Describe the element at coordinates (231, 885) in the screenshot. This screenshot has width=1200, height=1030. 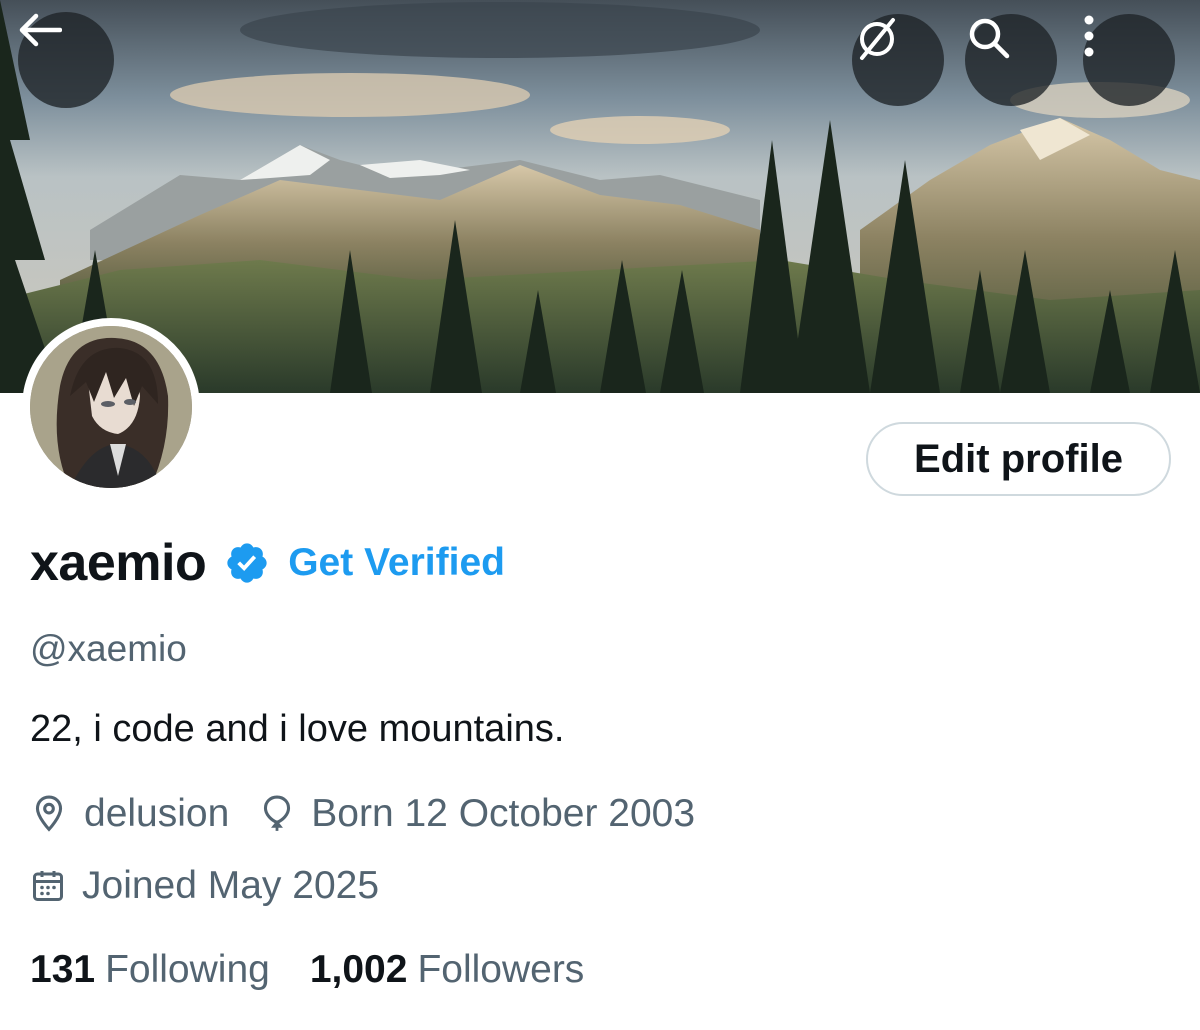
I see `joined-text: Joined May 2025` at that location.